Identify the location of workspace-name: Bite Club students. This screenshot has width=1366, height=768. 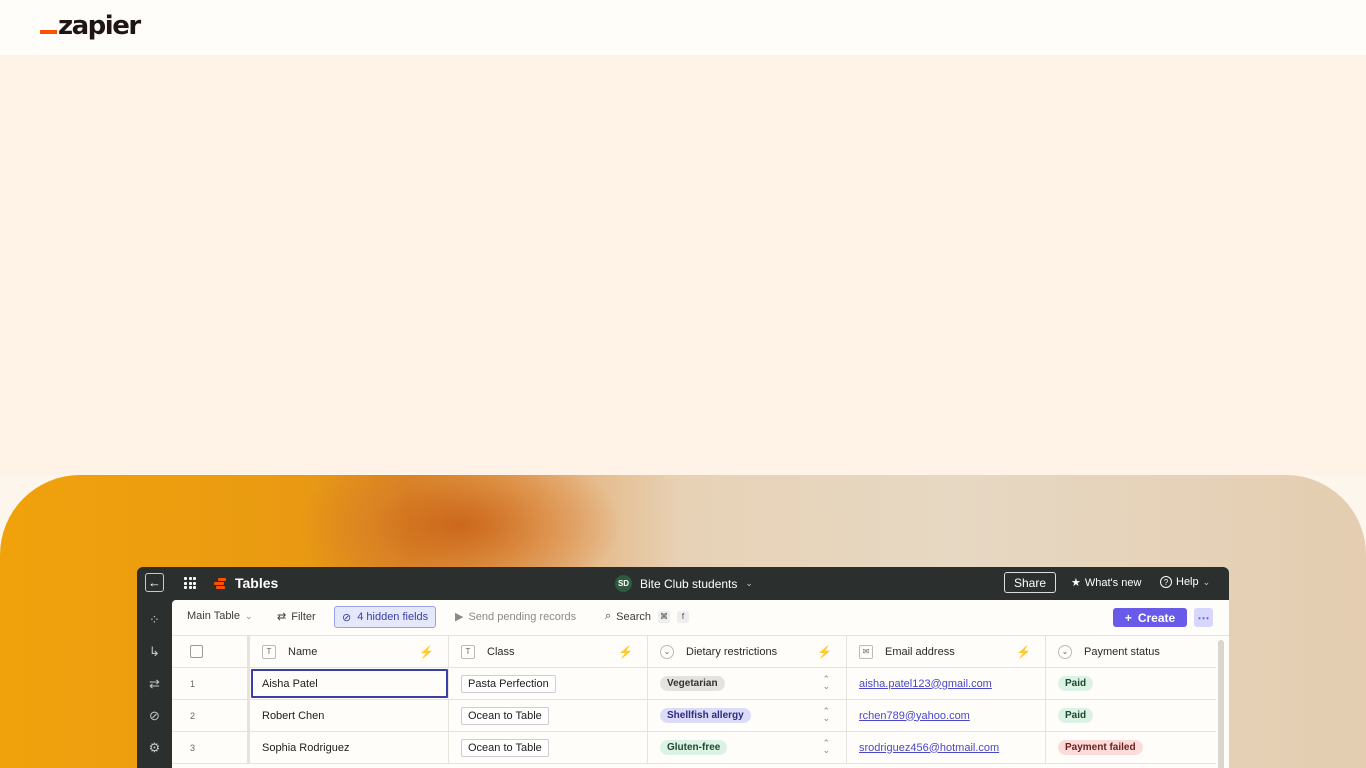
(689, 583).